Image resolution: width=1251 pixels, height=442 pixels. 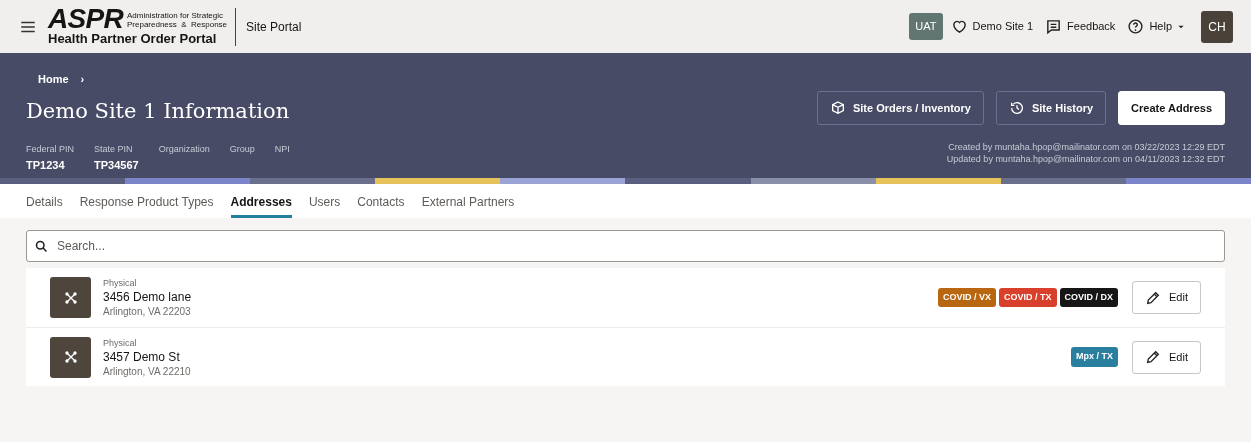 I want to click on comment-icon, so click(x=1054, y=26).